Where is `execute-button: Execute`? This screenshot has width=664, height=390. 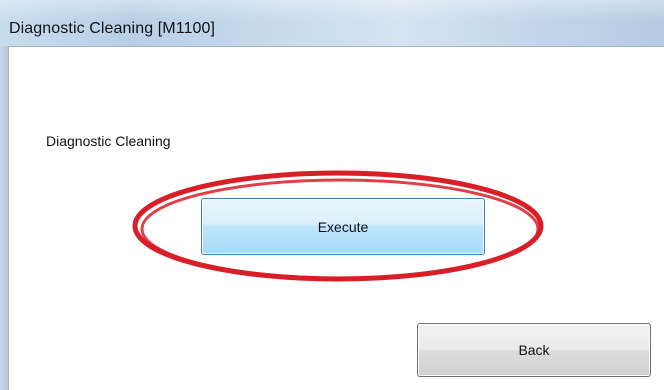 execute-button: Execute is located at coordinates (343, 226).